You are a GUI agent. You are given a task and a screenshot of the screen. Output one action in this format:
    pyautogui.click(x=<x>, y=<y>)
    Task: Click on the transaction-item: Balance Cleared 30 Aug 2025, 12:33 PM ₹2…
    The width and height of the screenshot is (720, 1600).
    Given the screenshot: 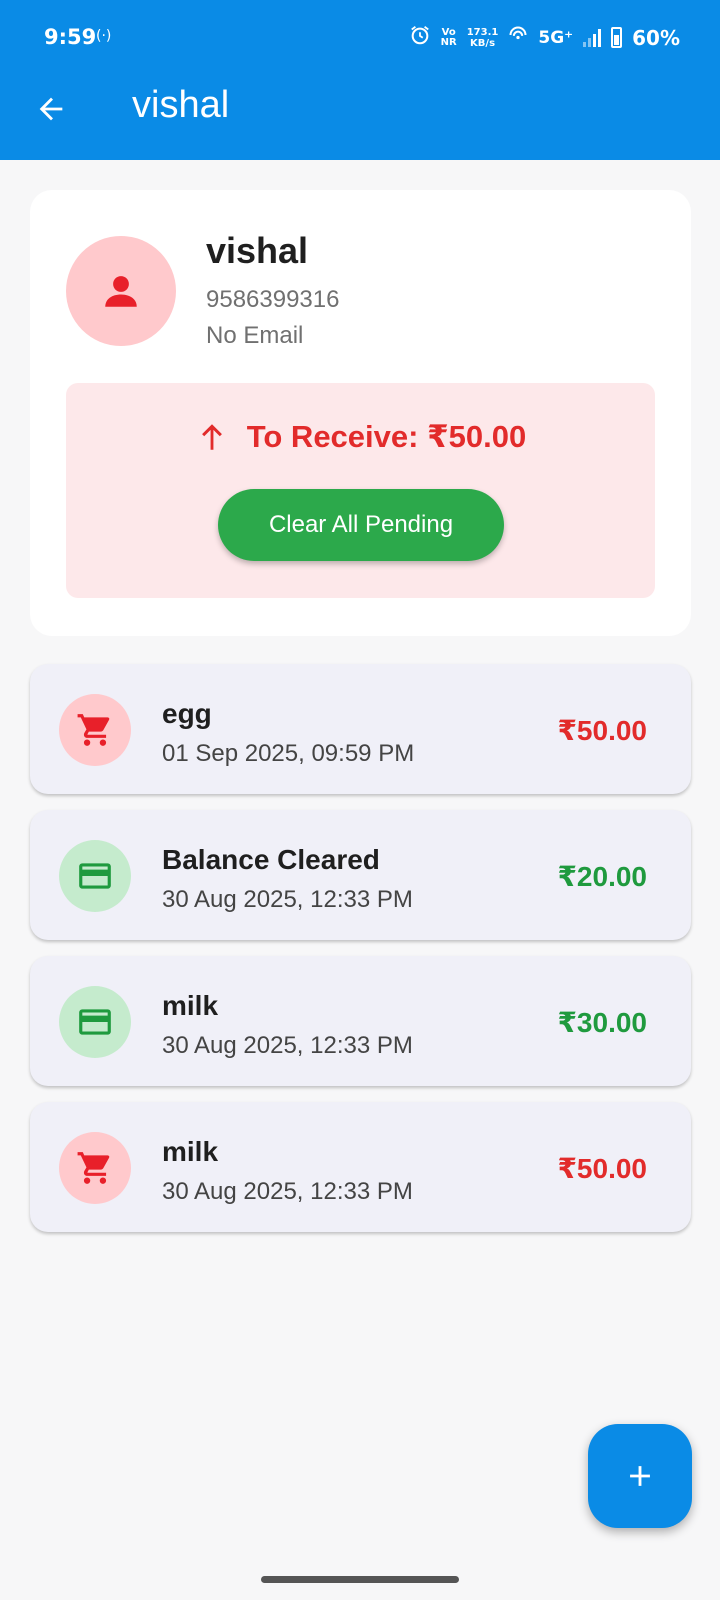 What is the action you would take?
    pyautogui.click(x=360, y=875)
    